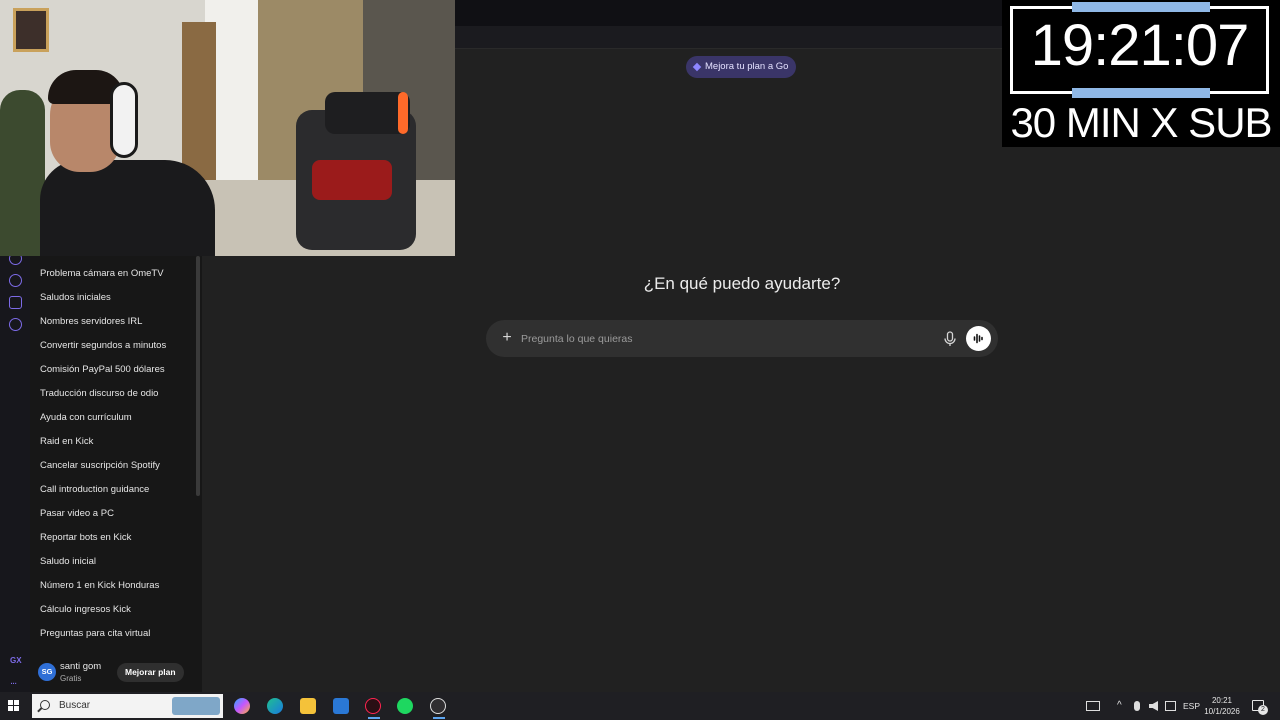  What do you see at coordinates (1140, 45) in the screenshot?
I see `timer-countdown: 19:21:07` at bounding box center [1140, 45].